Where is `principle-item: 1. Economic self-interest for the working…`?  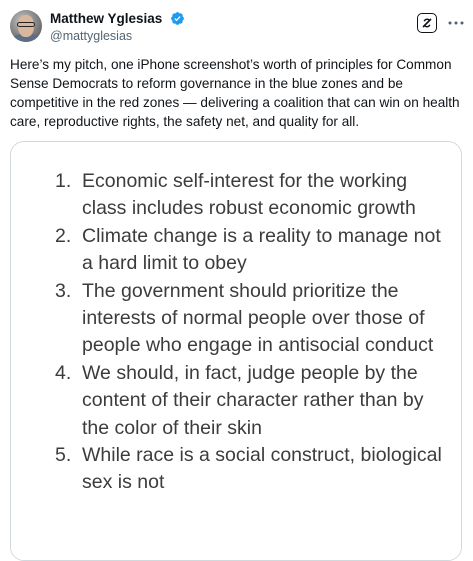 principle-item: 1. Economic self-interest for the working… is located at coordinates (255, 195).